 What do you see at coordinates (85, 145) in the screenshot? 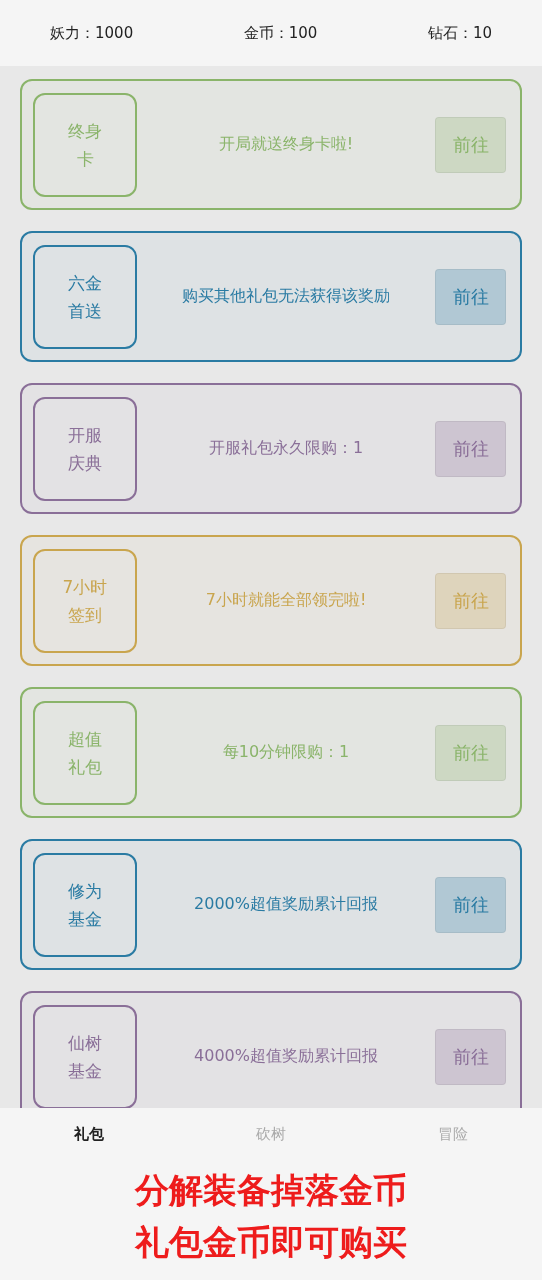
I see `pack-title: 终身卡` at bounding box center [85, 145].